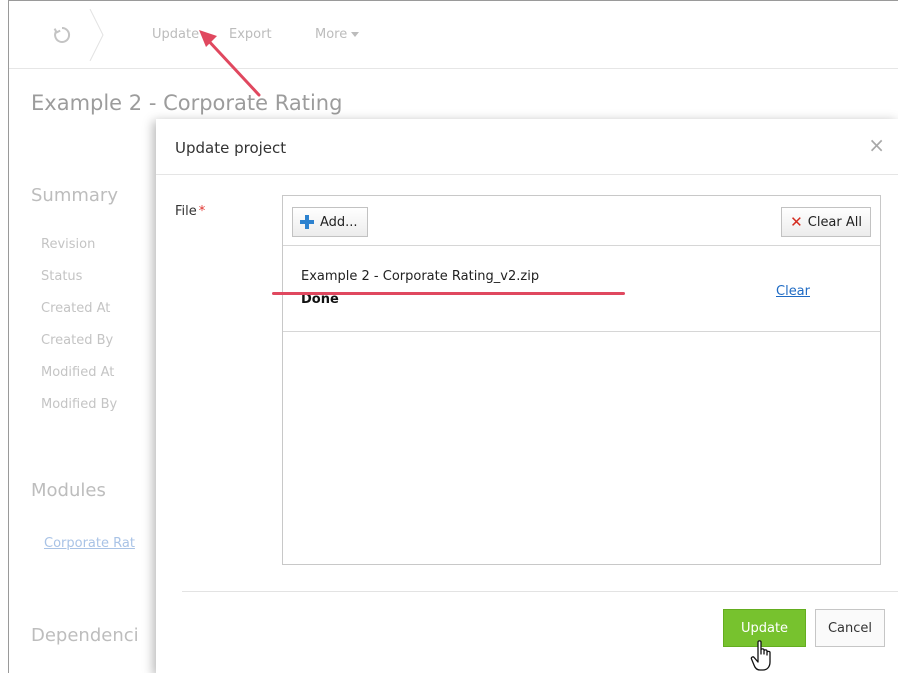 The image size is (898, 673). What do you see at coordinates (68, 244) in the screenshot?
I see `field-label: Revision` at bounding box center [68, 244].